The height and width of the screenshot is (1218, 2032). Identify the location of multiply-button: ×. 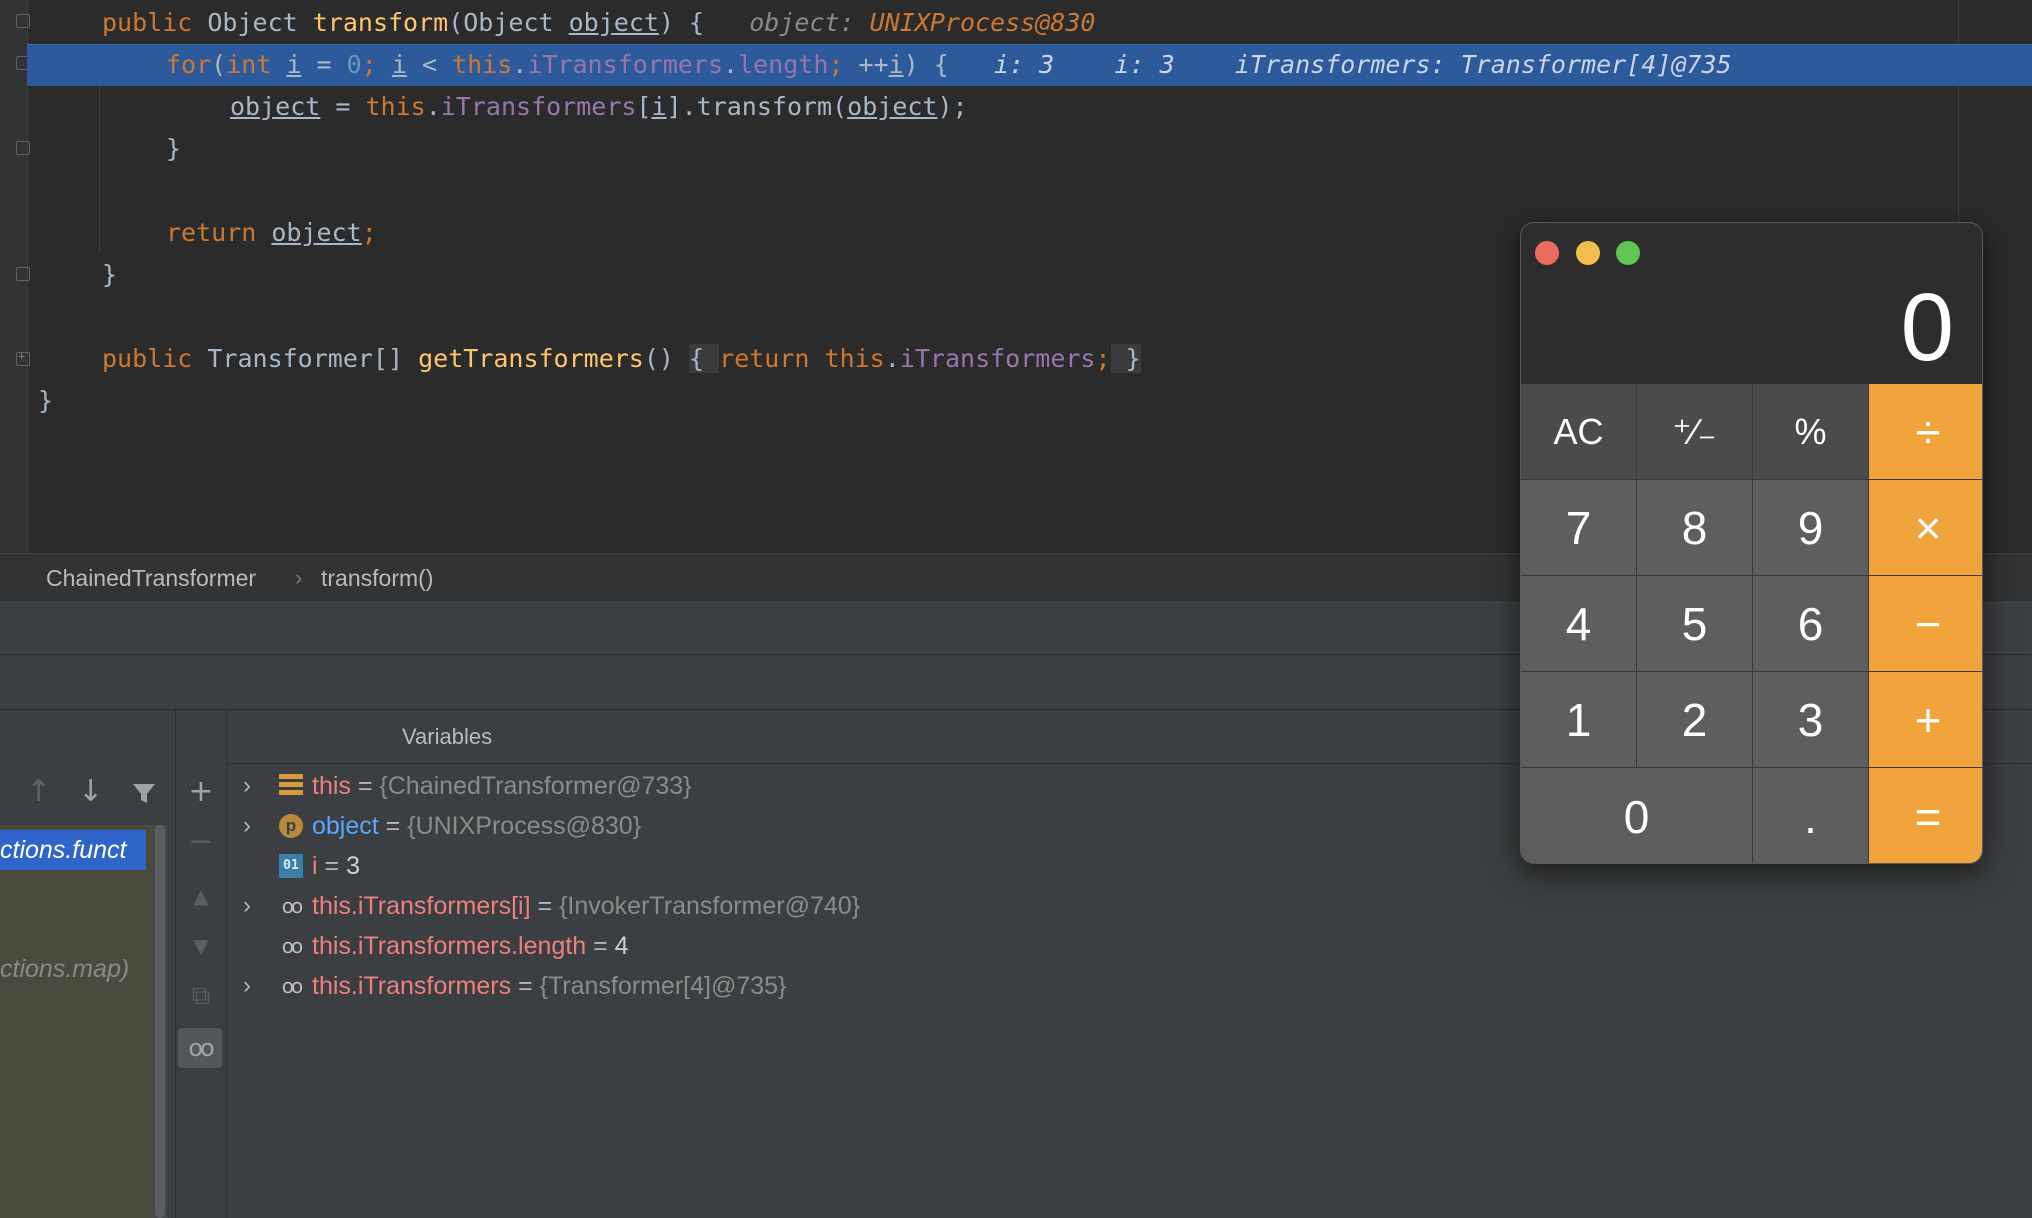
(1925, 527).